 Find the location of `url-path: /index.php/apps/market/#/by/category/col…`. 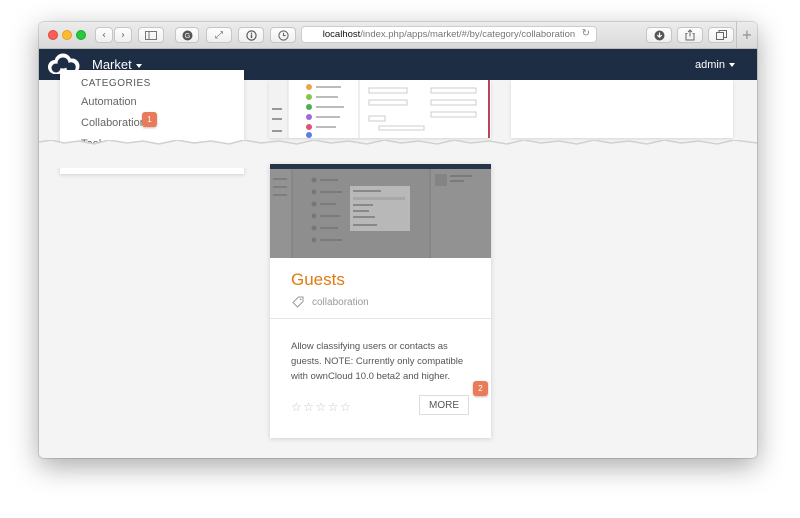

url-path: /index.php/apps/market/#/by/category/col… is located at coordinates (468, 34).